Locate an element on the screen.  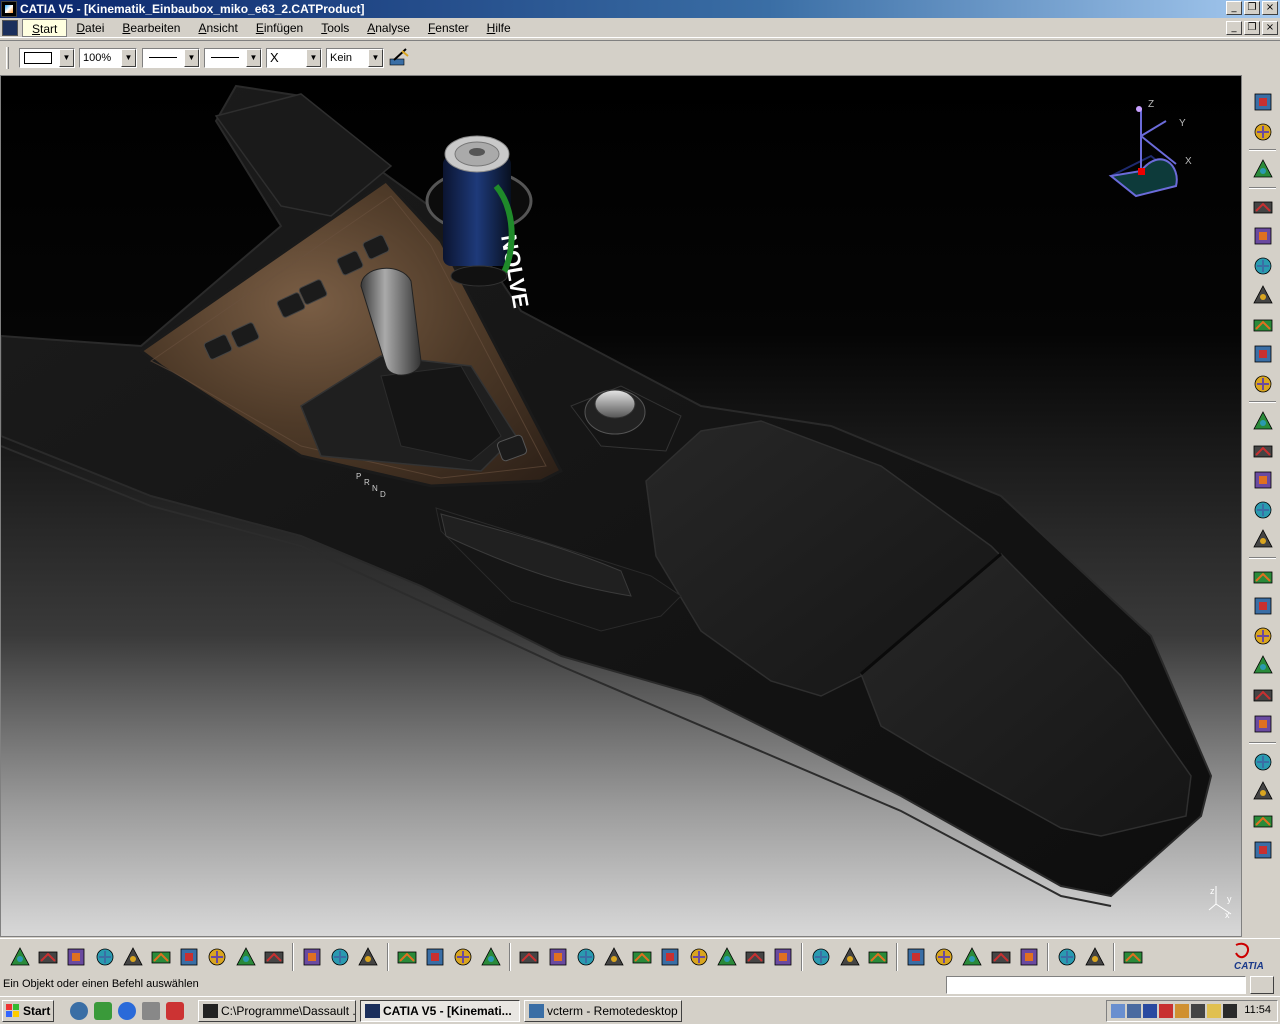
compass-down-icon is located at coordinates (821, 957).